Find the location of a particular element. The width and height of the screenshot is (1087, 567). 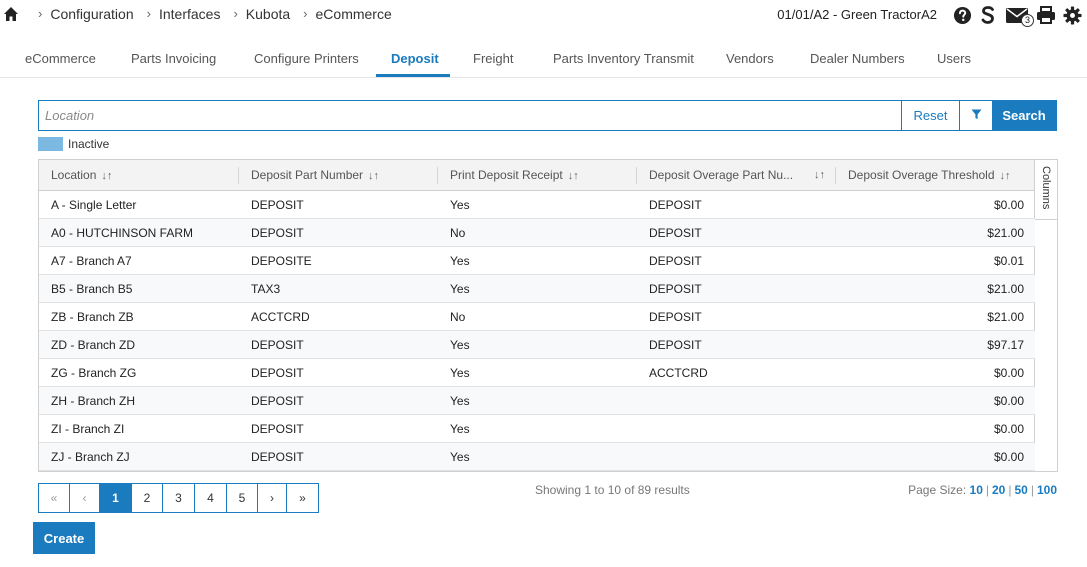

tab-vendors: Vendors is located at coordinates (750, 58).